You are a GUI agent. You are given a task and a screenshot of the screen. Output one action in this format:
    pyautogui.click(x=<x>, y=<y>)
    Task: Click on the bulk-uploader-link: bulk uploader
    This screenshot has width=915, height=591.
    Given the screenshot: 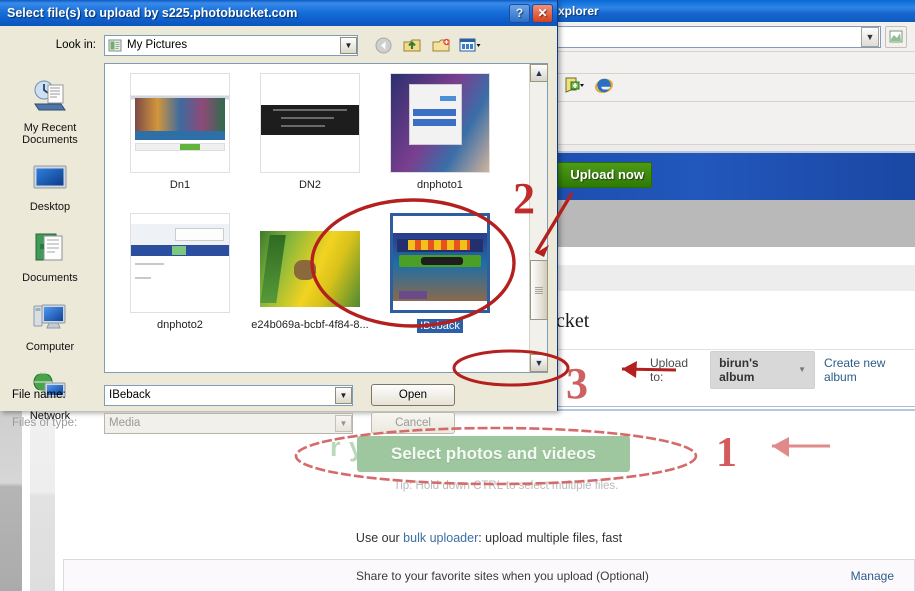 What is the action you would take?
    pyautogui.click(x=440, y=538)
    